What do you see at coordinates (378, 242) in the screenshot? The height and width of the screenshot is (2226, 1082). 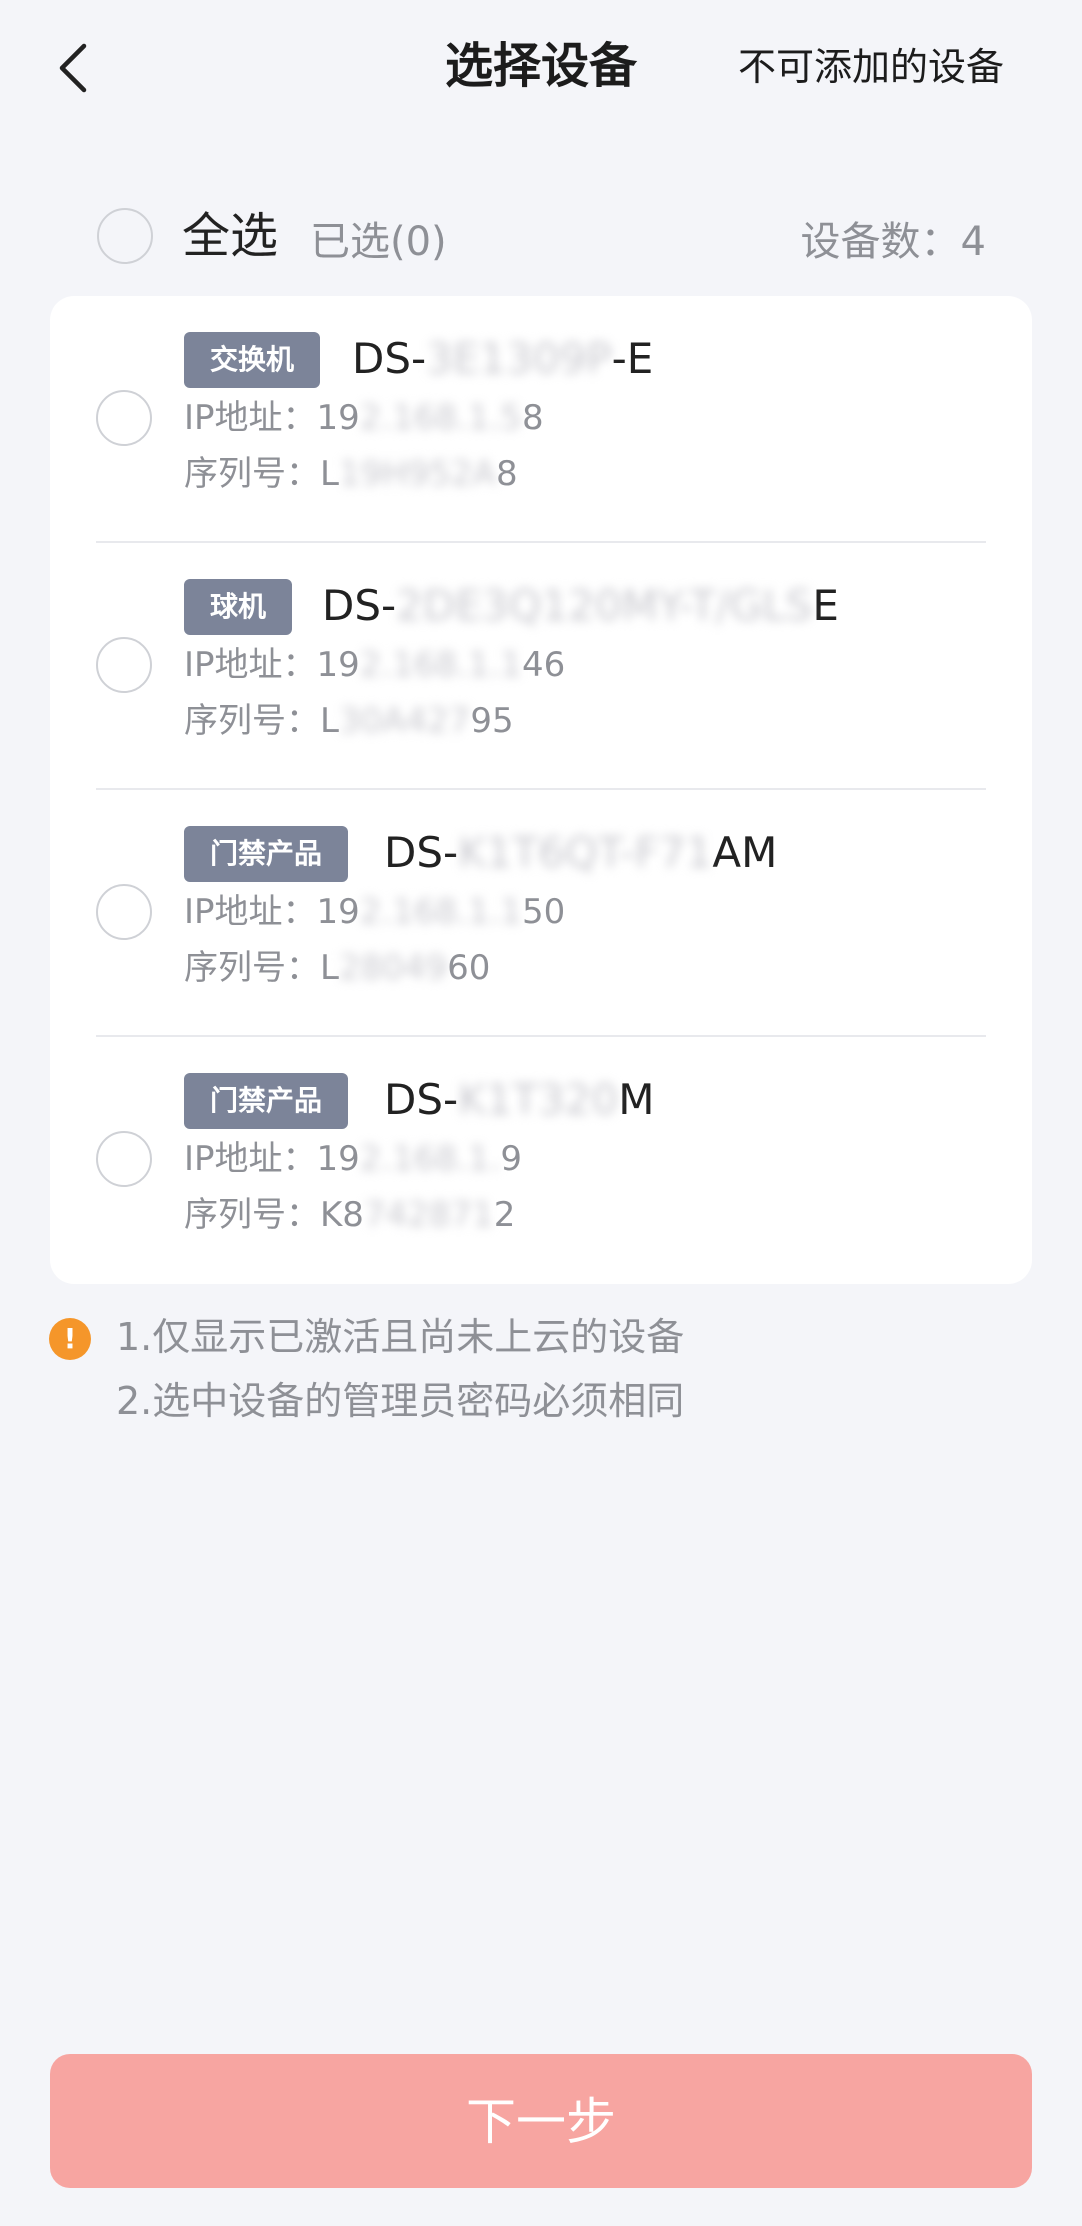 I see `selected-count: 已选(0)` at bounding box center [378, 242].